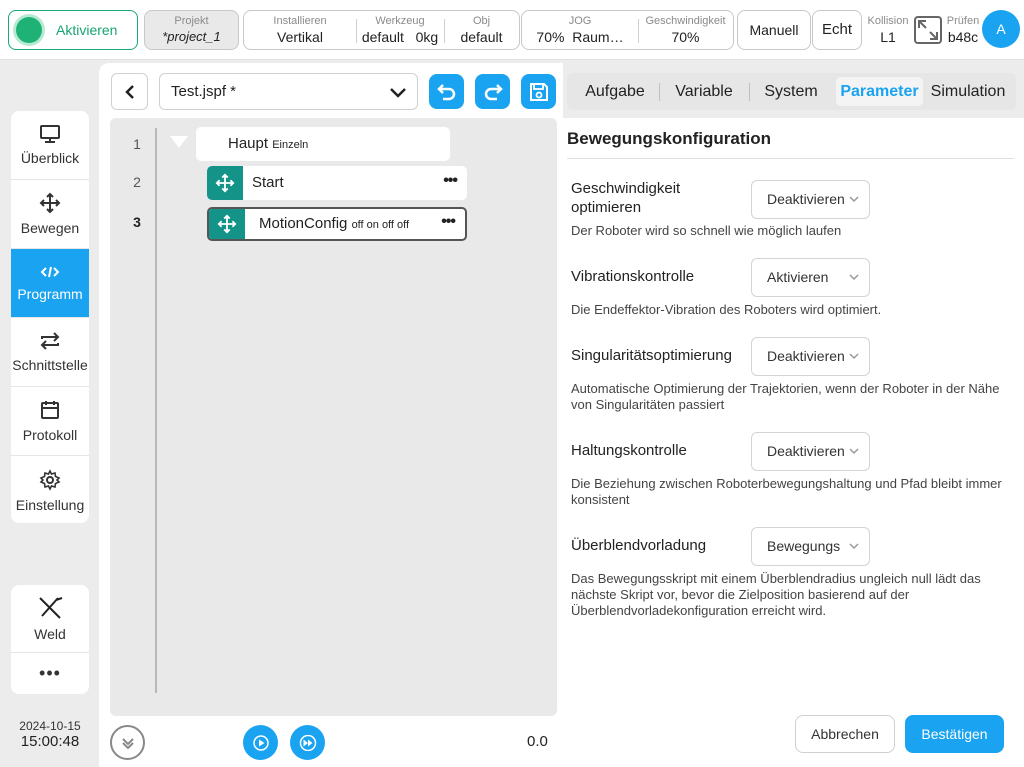  What do you see at coordinates (50, 479) in the screenshot?
I see `gear-icon` at bounding box center [50, 479].